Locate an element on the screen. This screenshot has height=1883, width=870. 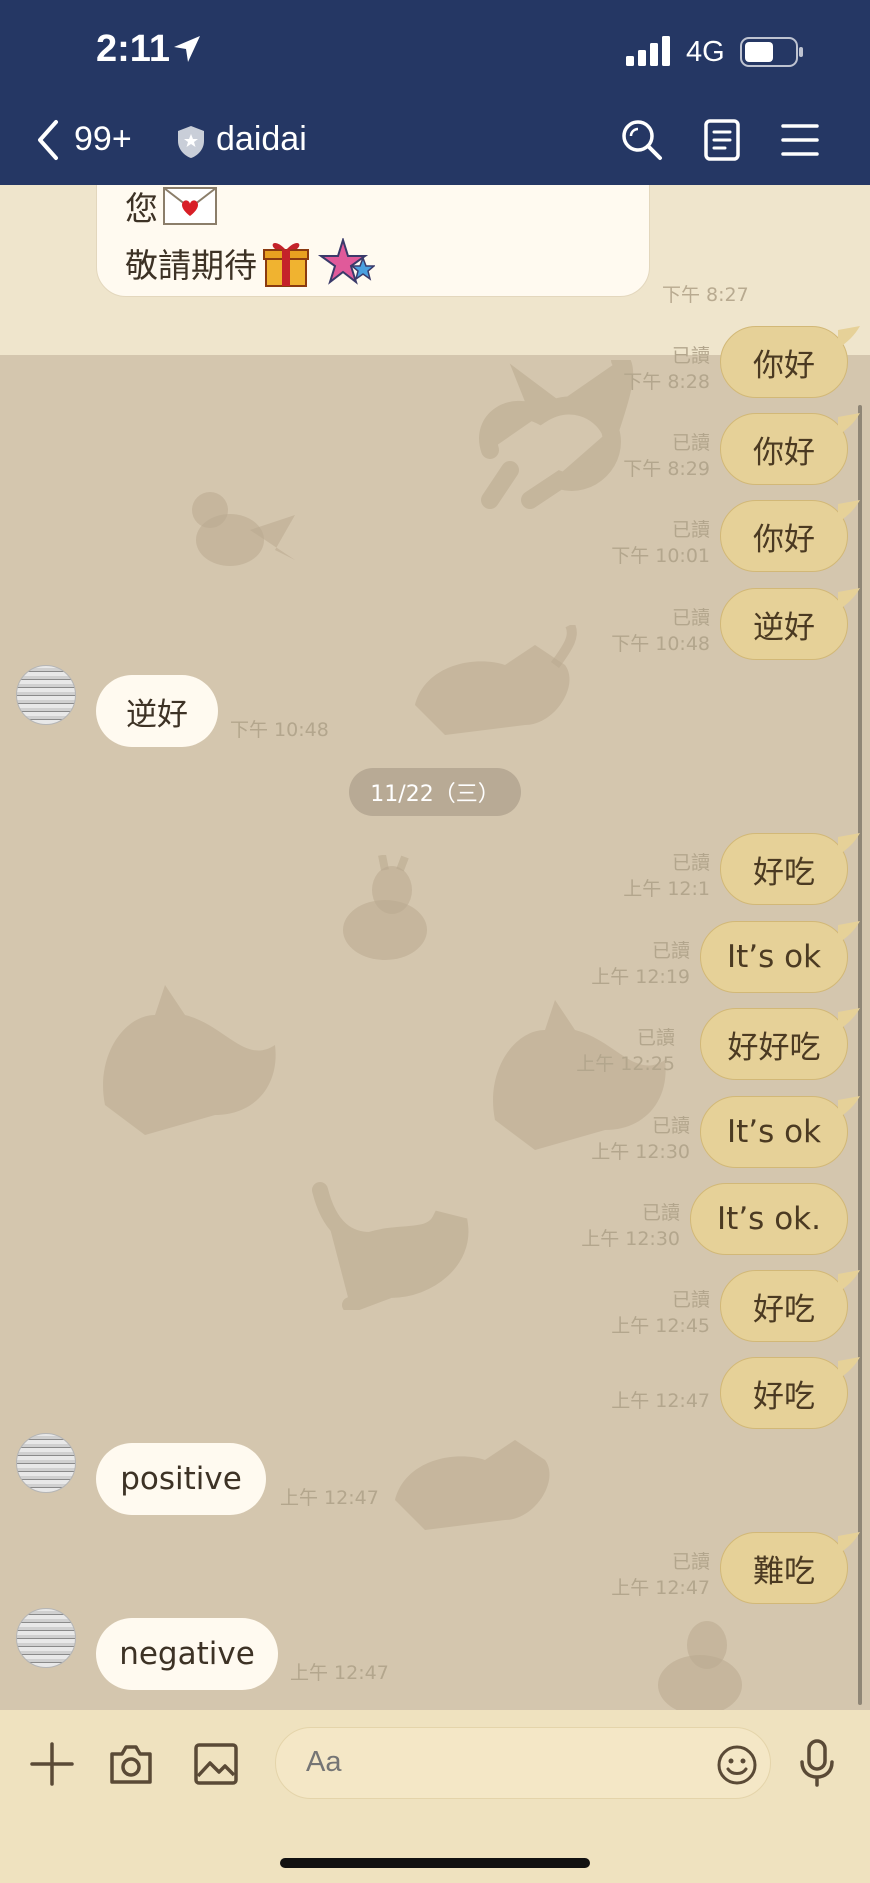
envelope-heart-icon is located at coordinates (190, 206).